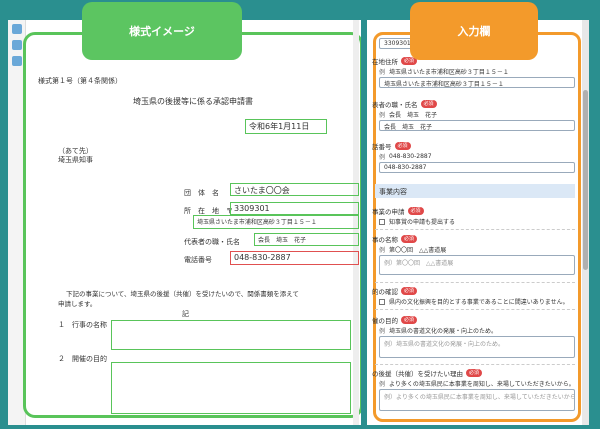 The image size is (600, 429). I want to click on representative-label: 代表者の職・氏名, so click(212, 242).